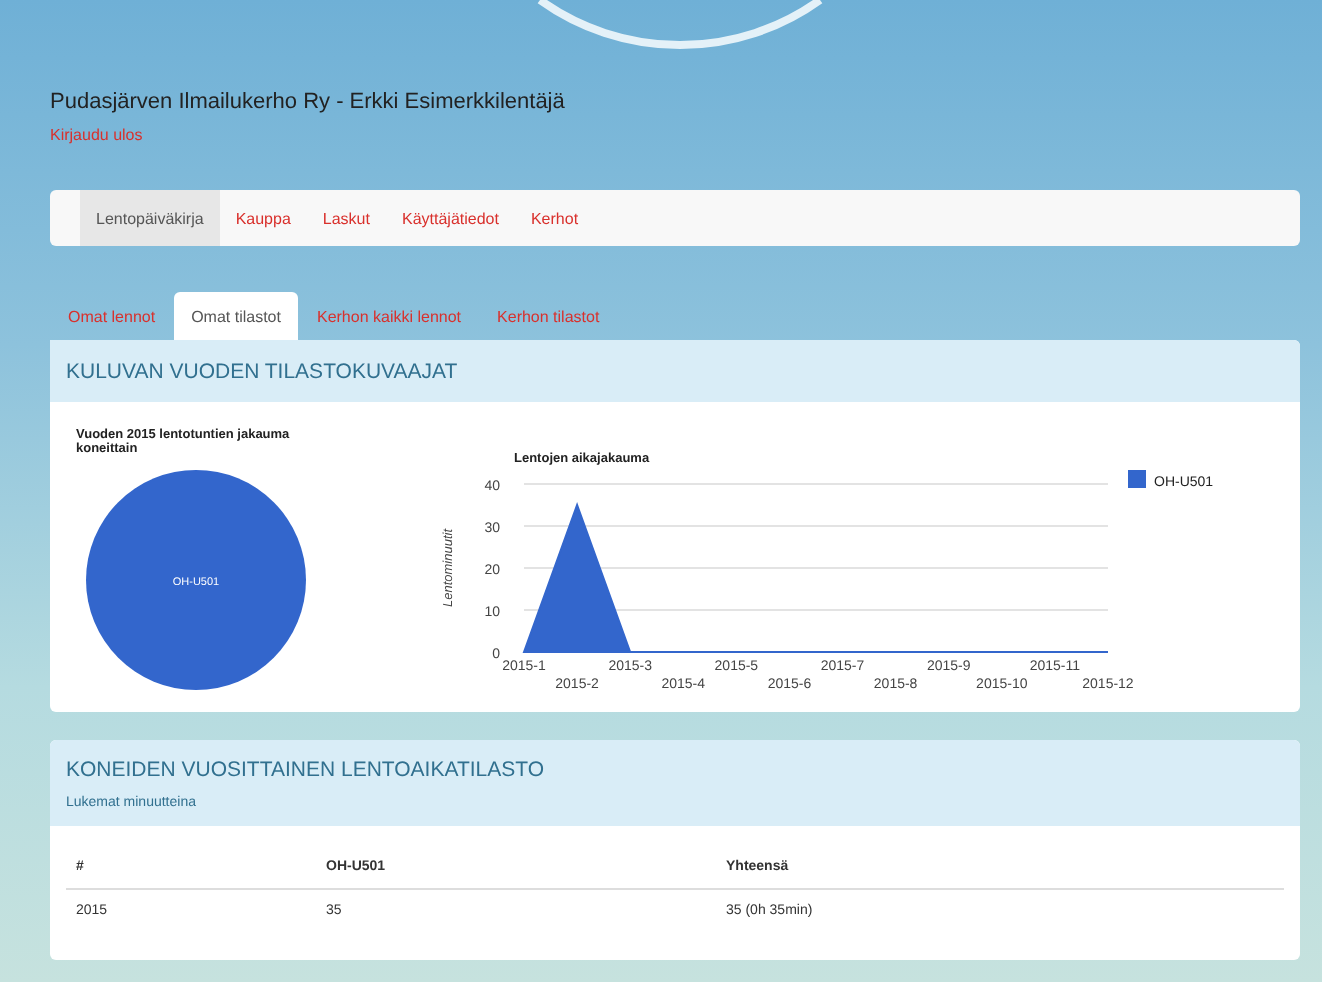 The width and height of the screenshot is (1322, 982). What do you see at coordinates (263, 371) in the screenshot?
I see `panel-title: KULUVAN VUODEN TILASTOKUVAAJAT` at bounding box center [263, 371].